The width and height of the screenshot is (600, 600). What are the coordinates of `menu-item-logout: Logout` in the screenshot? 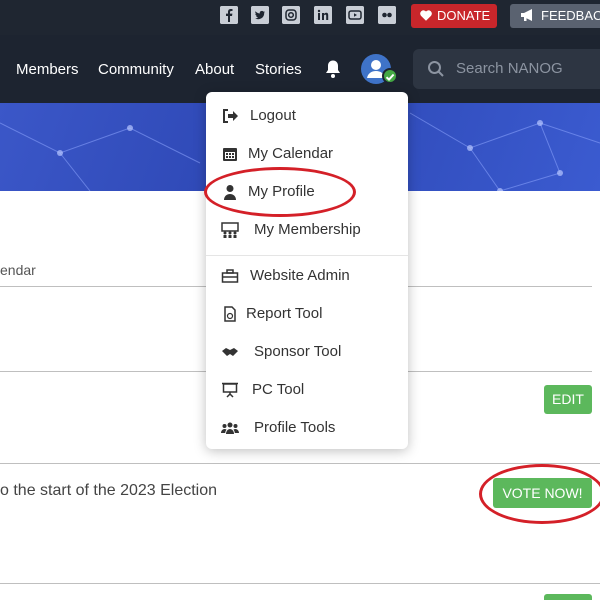 It's located at (307, 116).